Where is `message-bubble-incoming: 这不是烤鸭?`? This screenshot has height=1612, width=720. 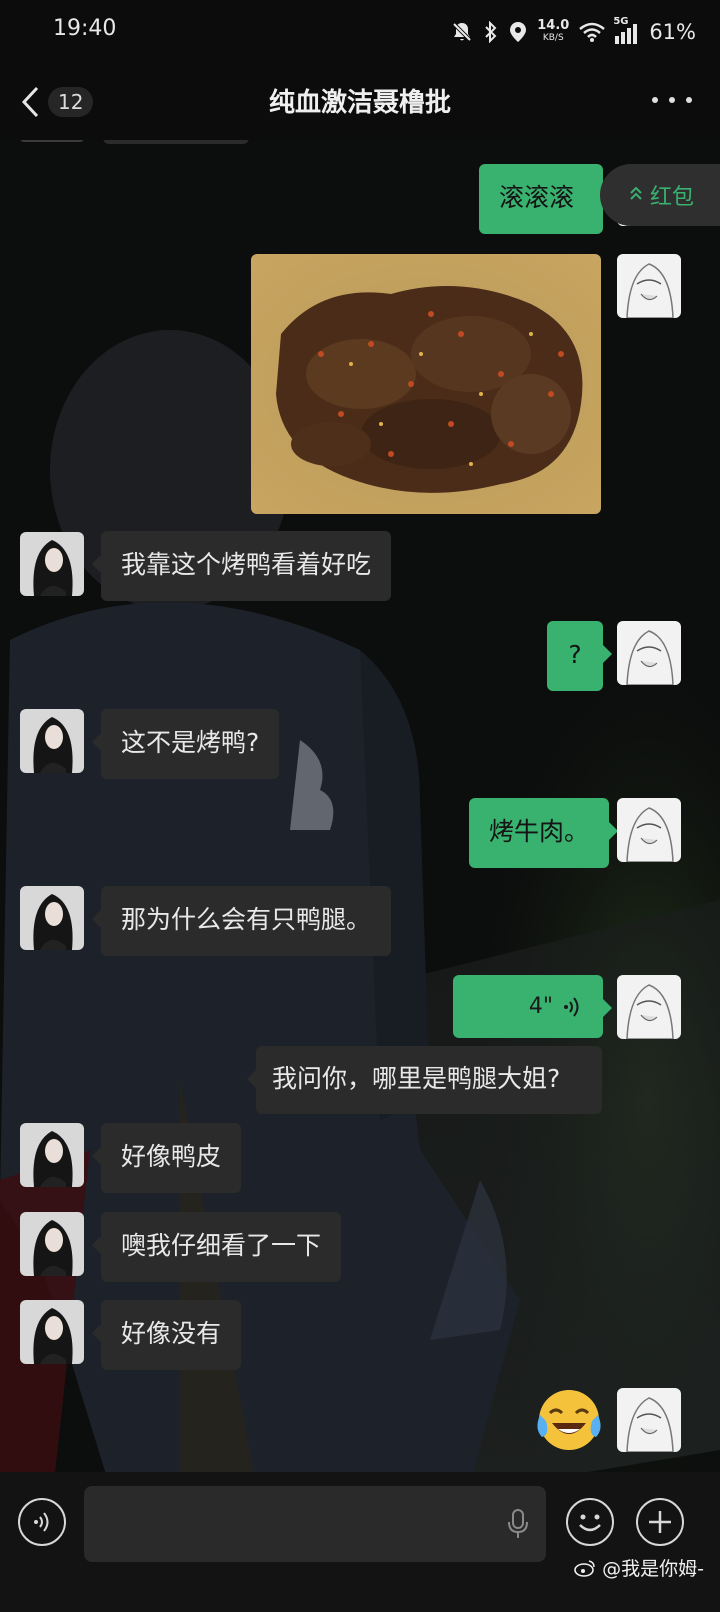
message-bubble-incoming: 这不是烤鸭? is located at coordinates (185, 744).